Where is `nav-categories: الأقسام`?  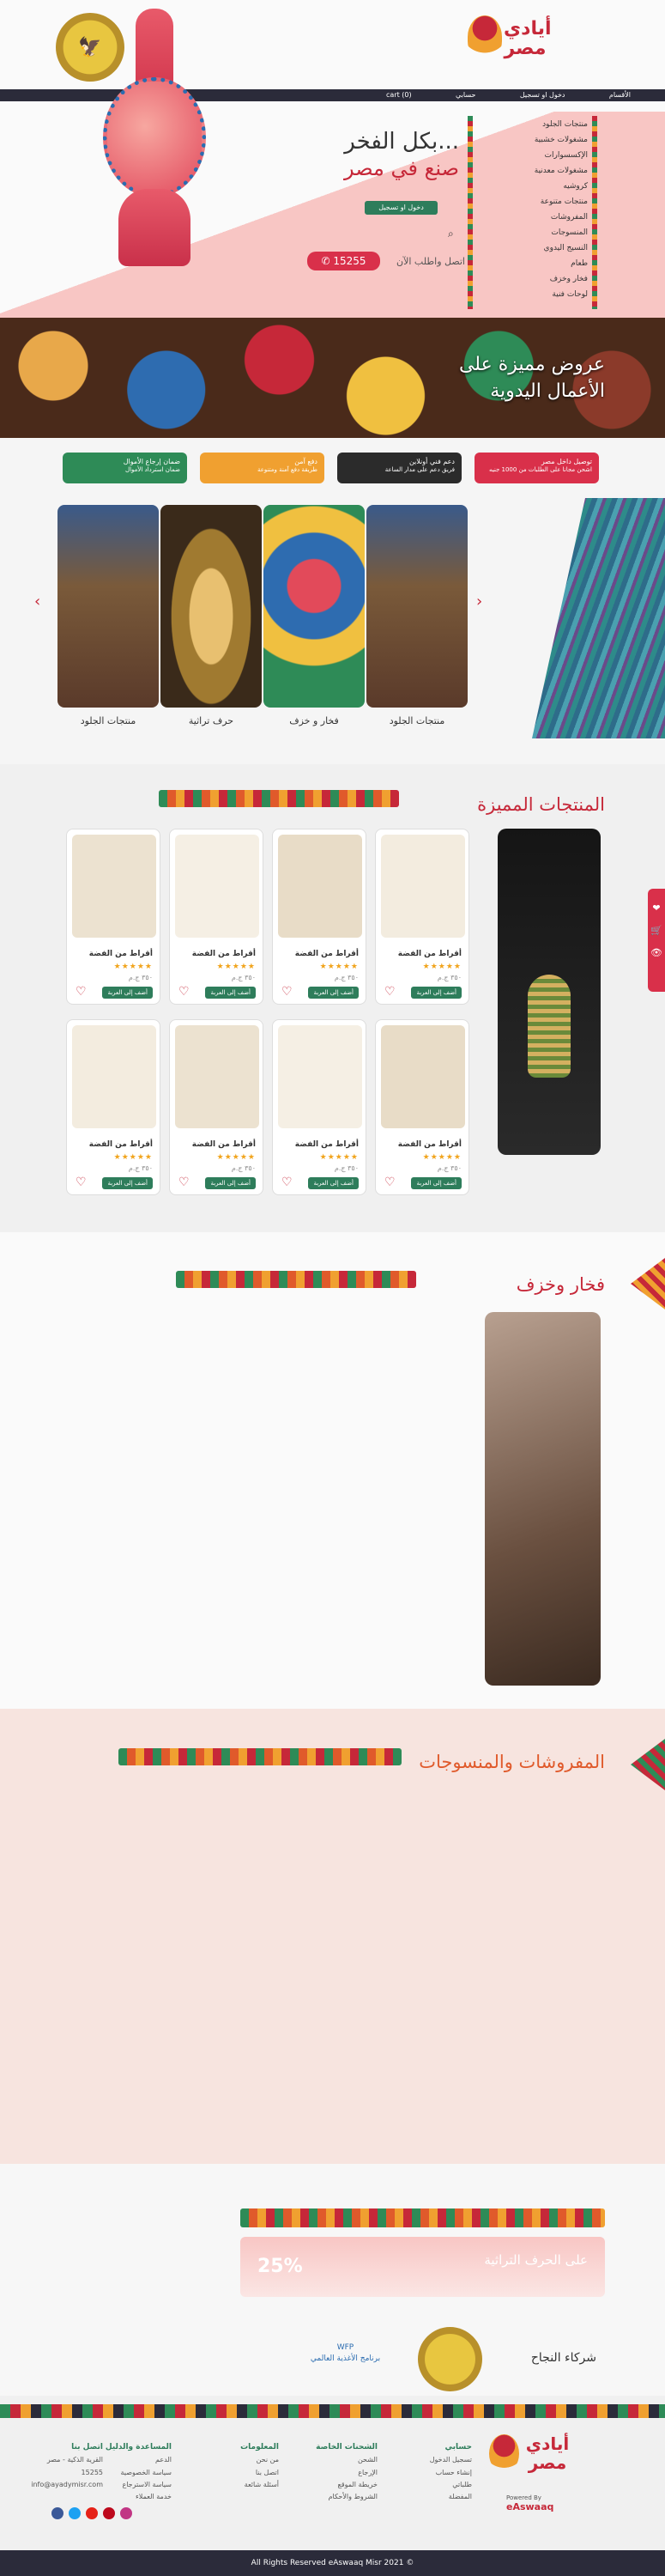
nav-categories: الأقسام is located at coordinates (620, 96).